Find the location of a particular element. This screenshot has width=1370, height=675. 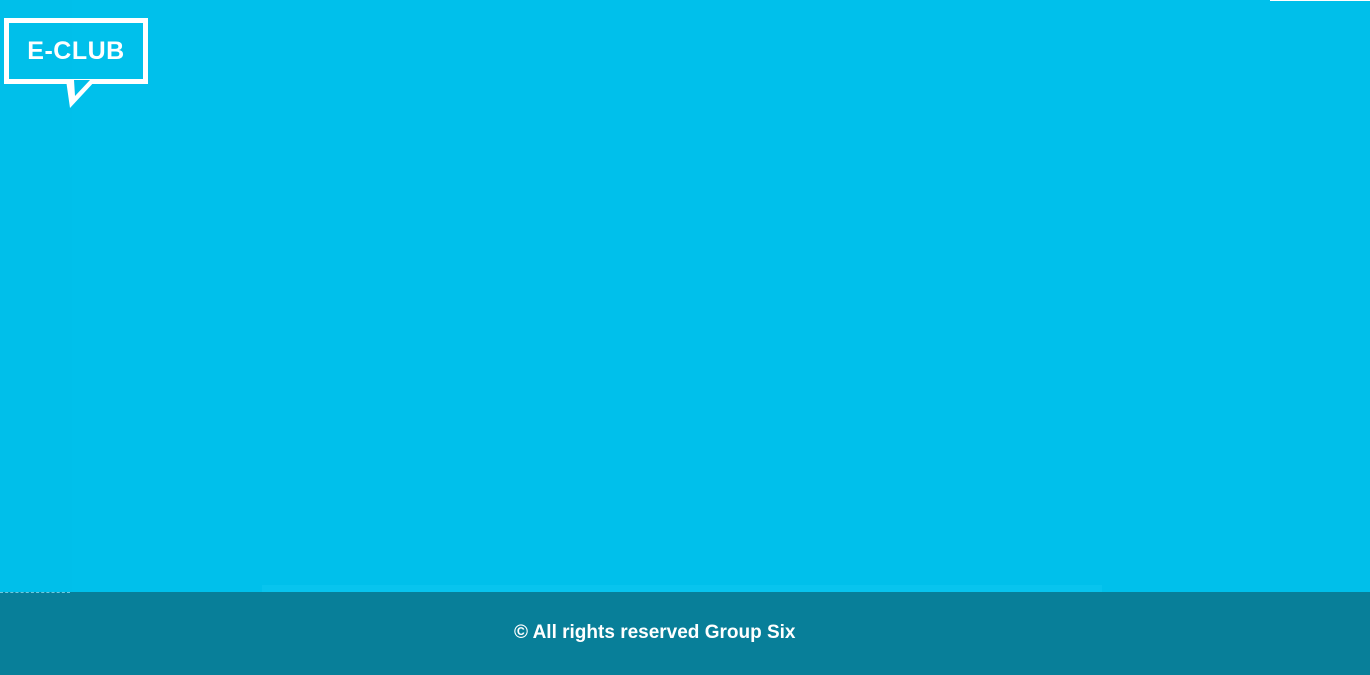

footer: © All rights reserved Group Six is located at coordinates (685, 633).